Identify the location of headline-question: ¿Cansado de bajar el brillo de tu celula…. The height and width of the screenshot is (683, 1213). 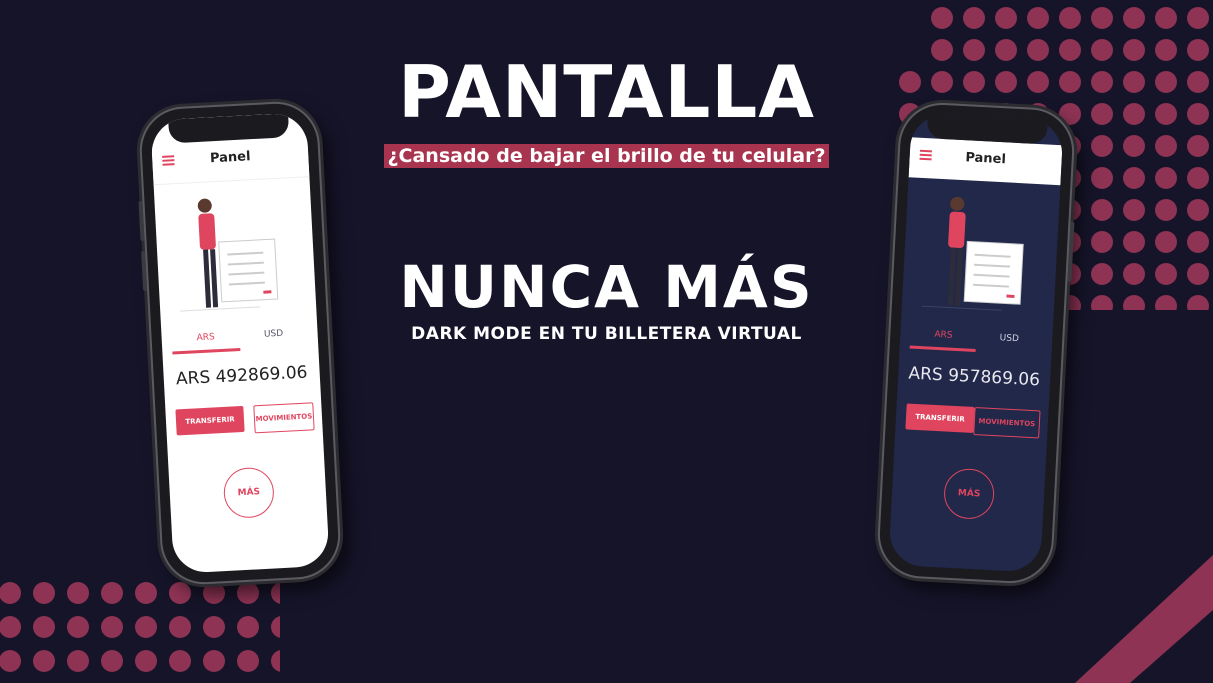
(606, 156).